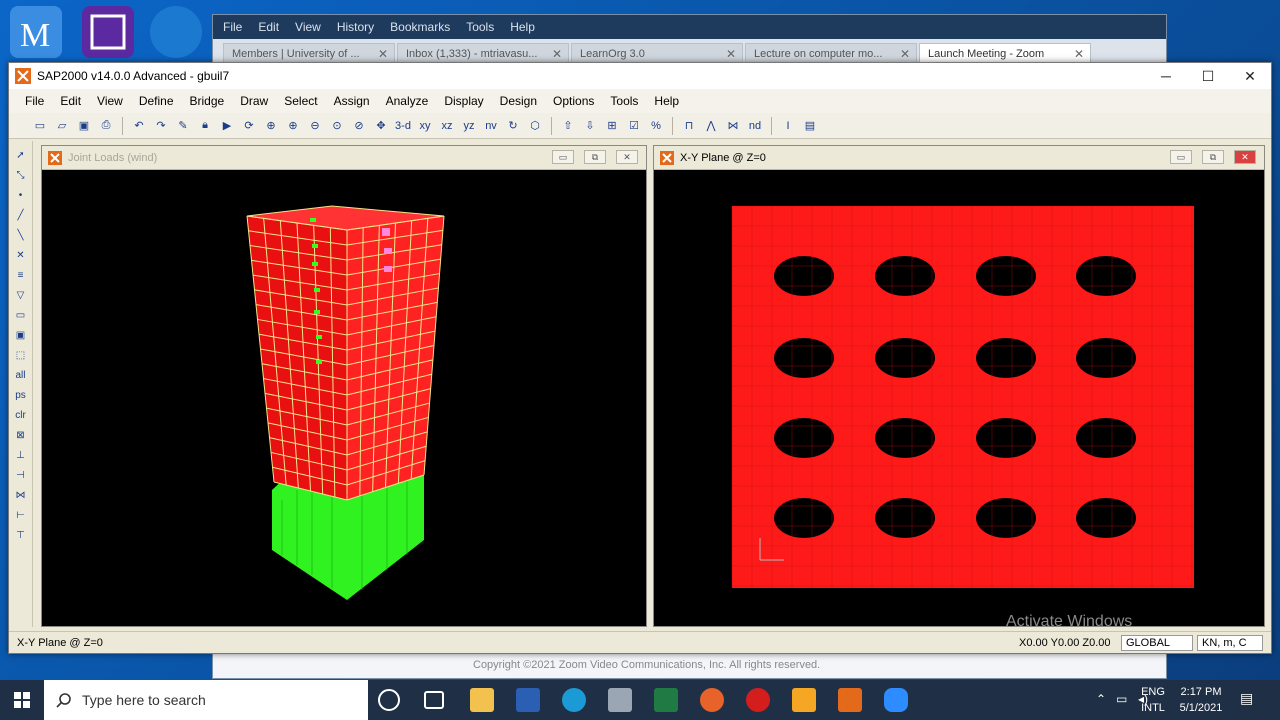 This screenshot has height=720, width=1280. Describe the element at coordinates (1208, 76) in the screenshot. I see `maximize-button: ☐` at that location.